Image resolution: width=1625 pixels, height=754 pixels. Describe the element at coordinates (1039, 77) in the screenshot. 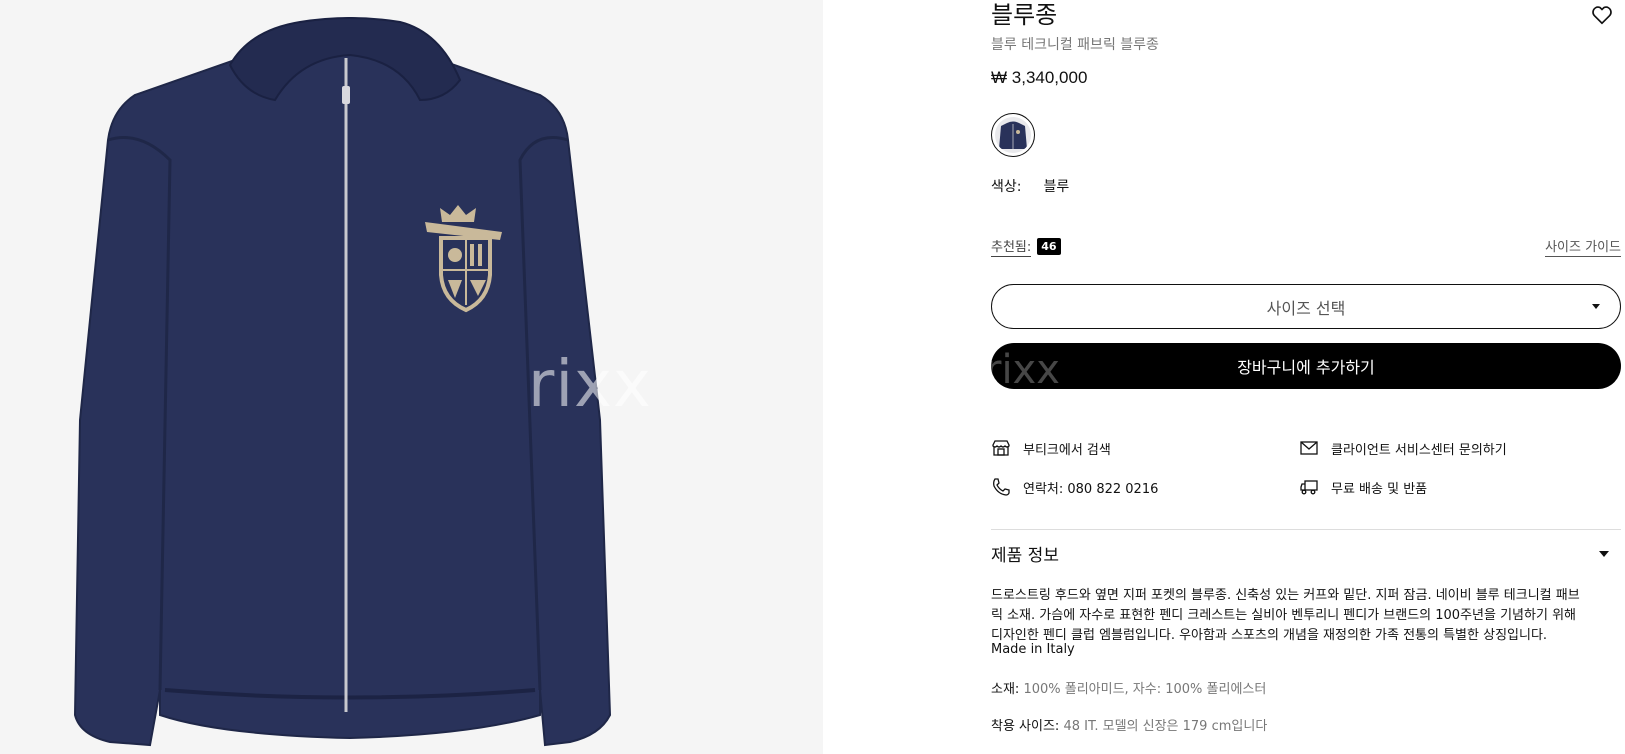

I see `product-price: ₩ 3,340,000` at that location.